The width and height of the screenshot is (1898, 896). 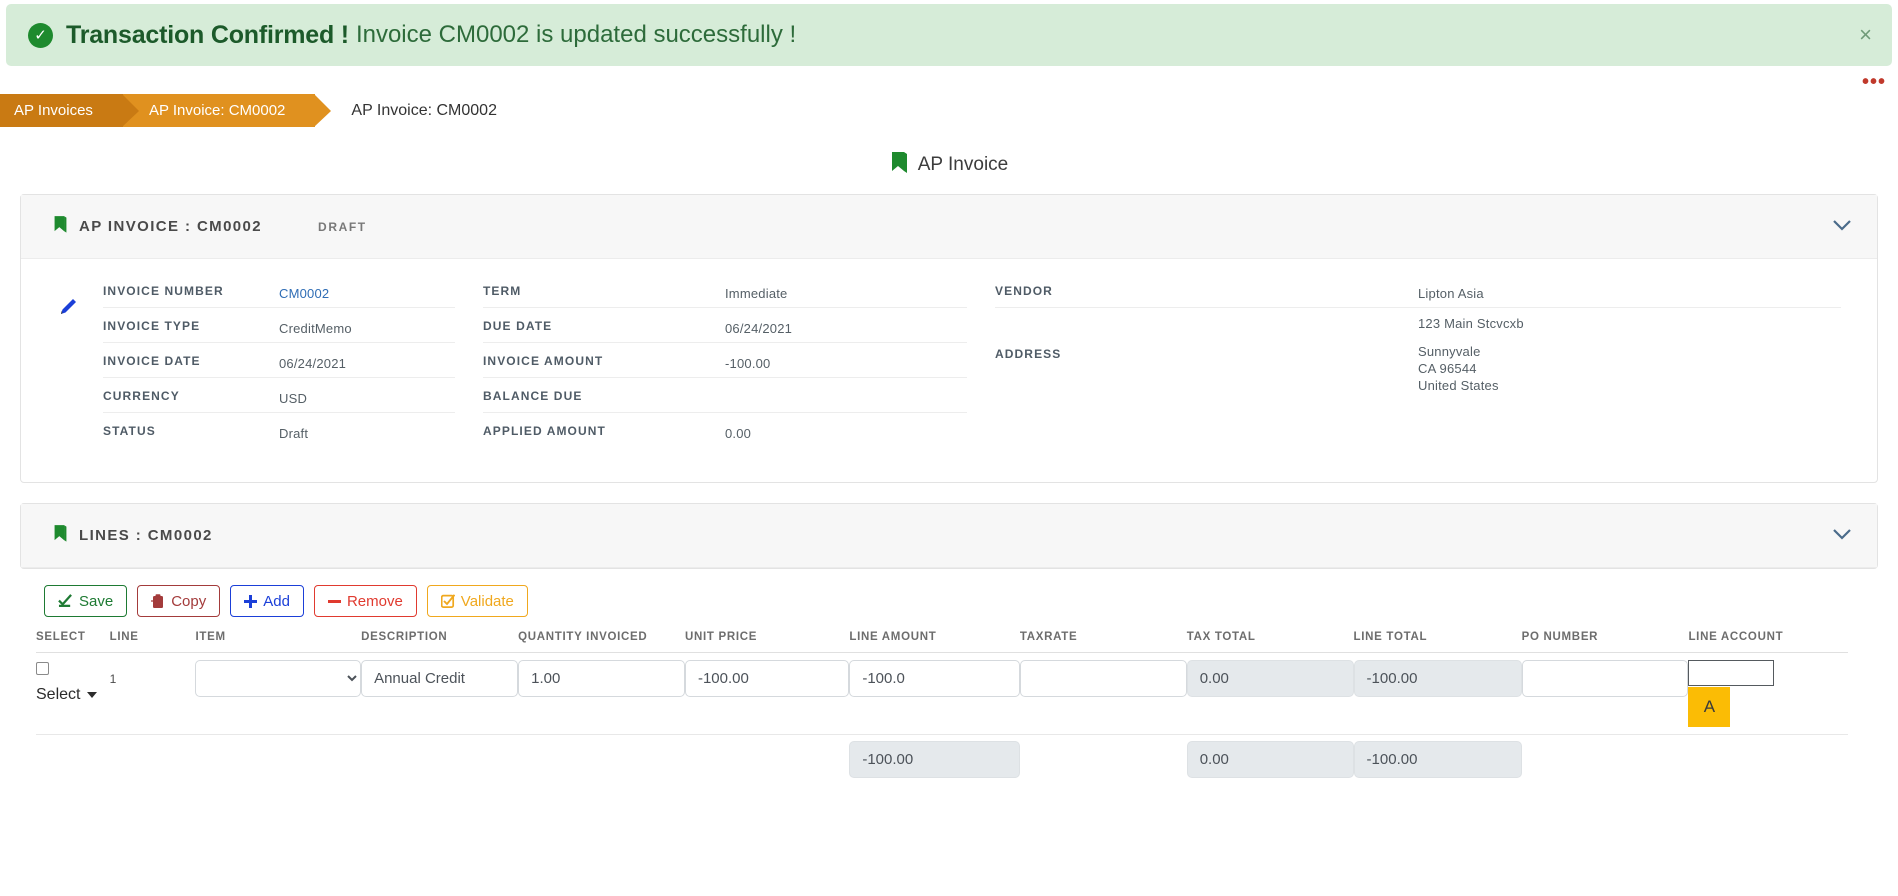 What do you see at coordinates (152, 640) in the screenshot?
I see `col-line: LINE` at bounding box center [152, 640].